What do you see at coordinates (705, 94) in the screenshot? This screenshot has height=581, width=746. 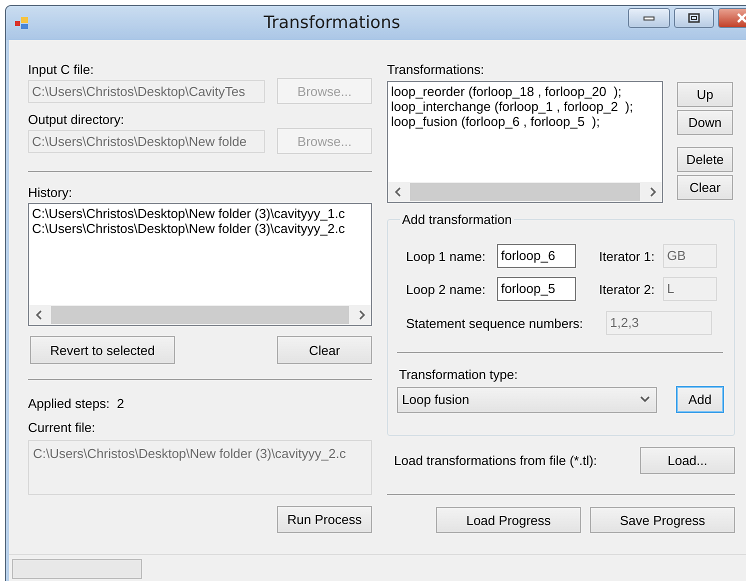 I see `up-button: Up` at bounding box center [705, 94].